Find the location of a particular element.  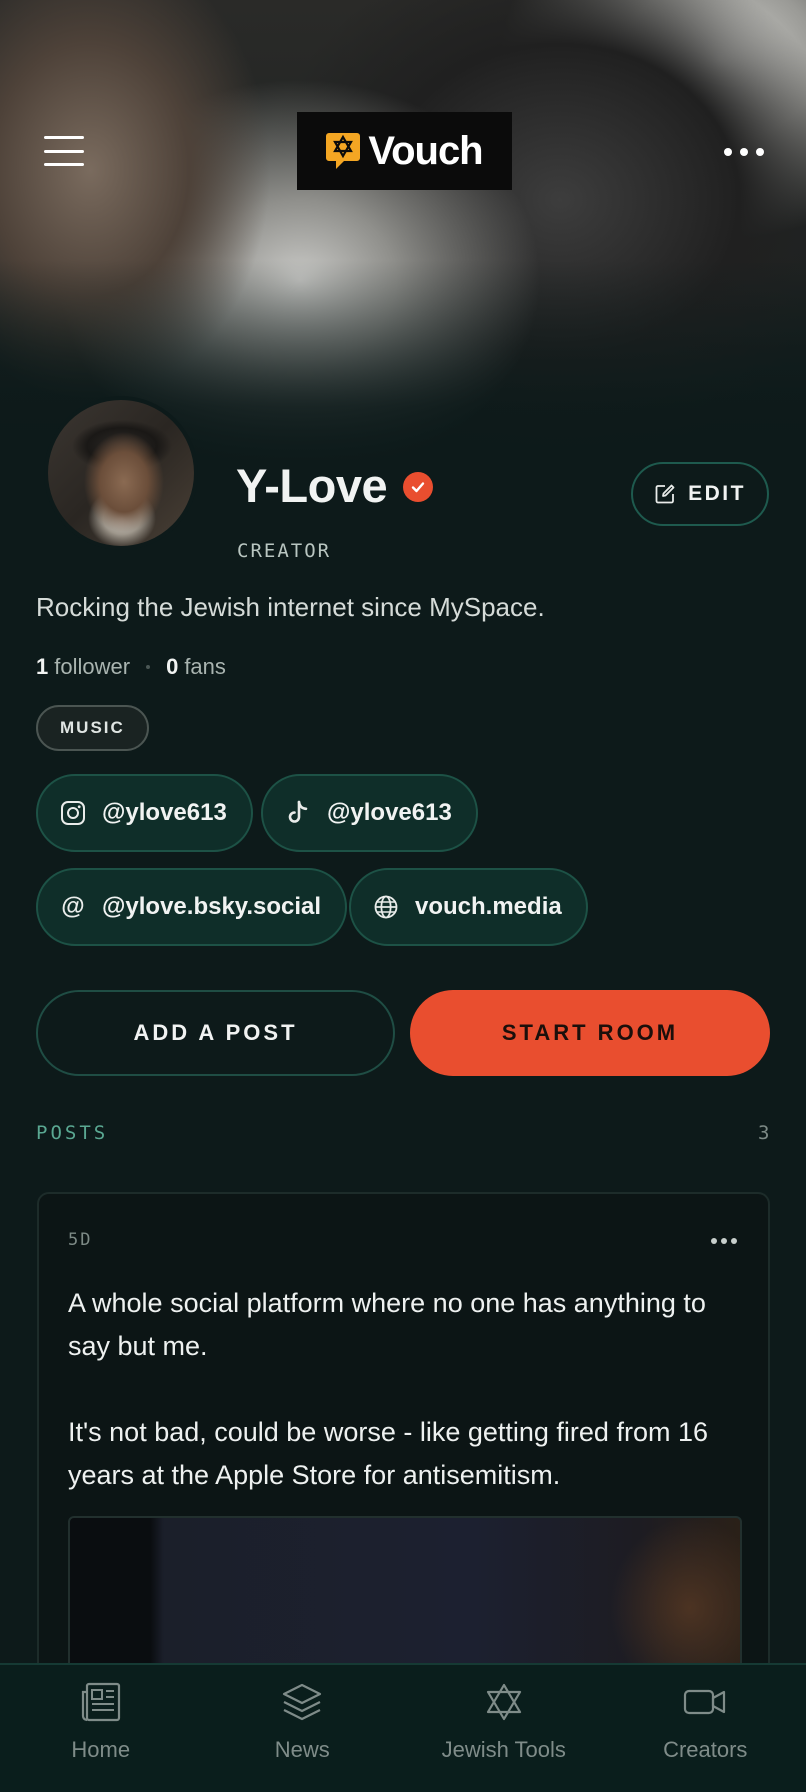

vouch-logo-icon is located at coordinates (343, 151).